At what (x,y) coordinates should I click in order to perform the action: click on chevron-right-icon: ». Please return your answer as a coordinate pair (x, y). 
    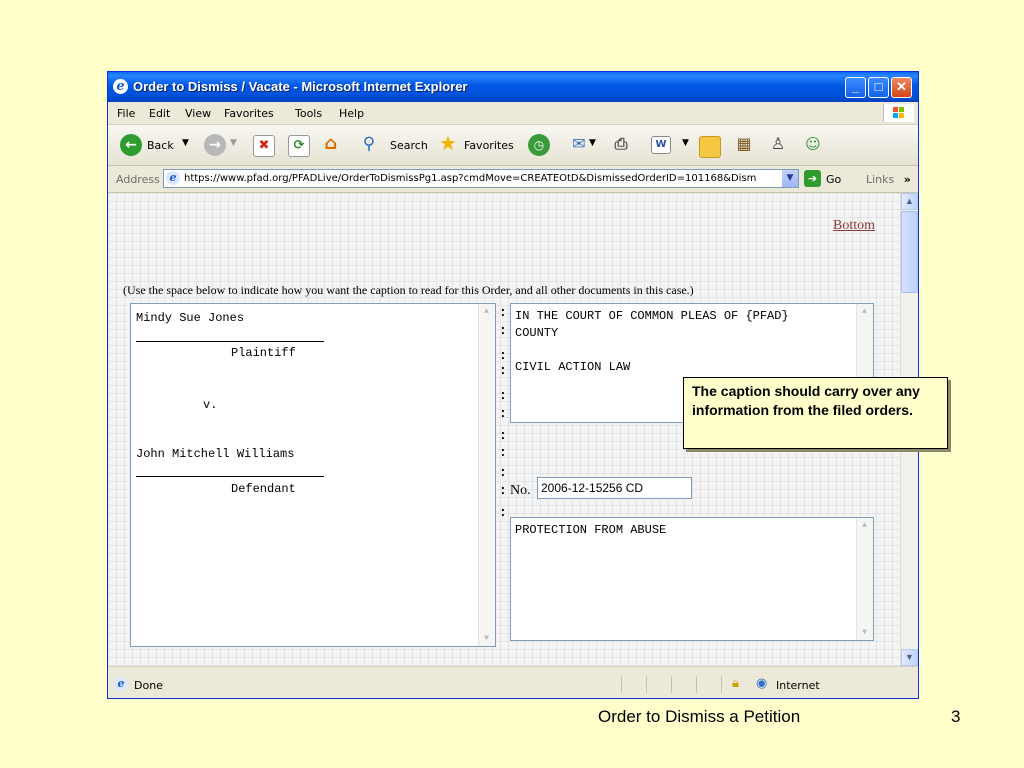
    Looking at the image, I should click on (907, 179).